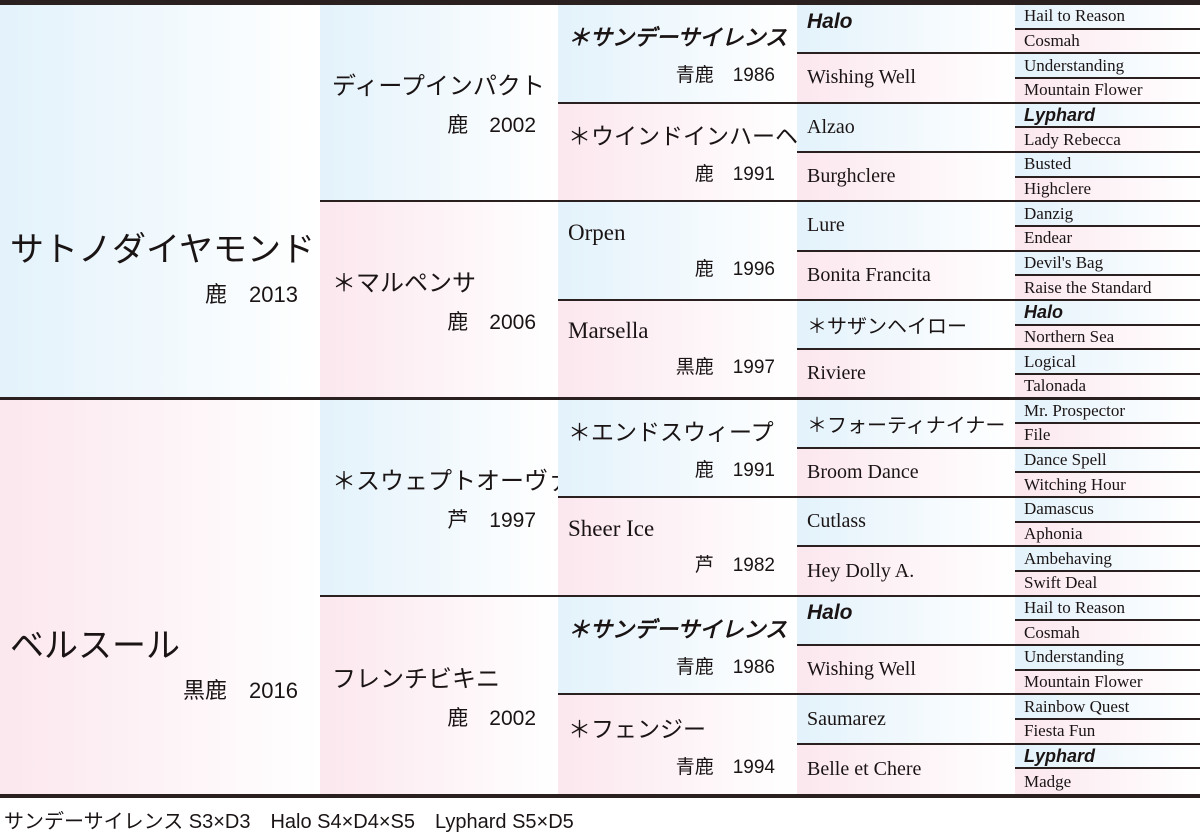  Describe the element at coordinates (416, 679) in the screenshot. I see `horse-name: フレンチビキニ` at that location.